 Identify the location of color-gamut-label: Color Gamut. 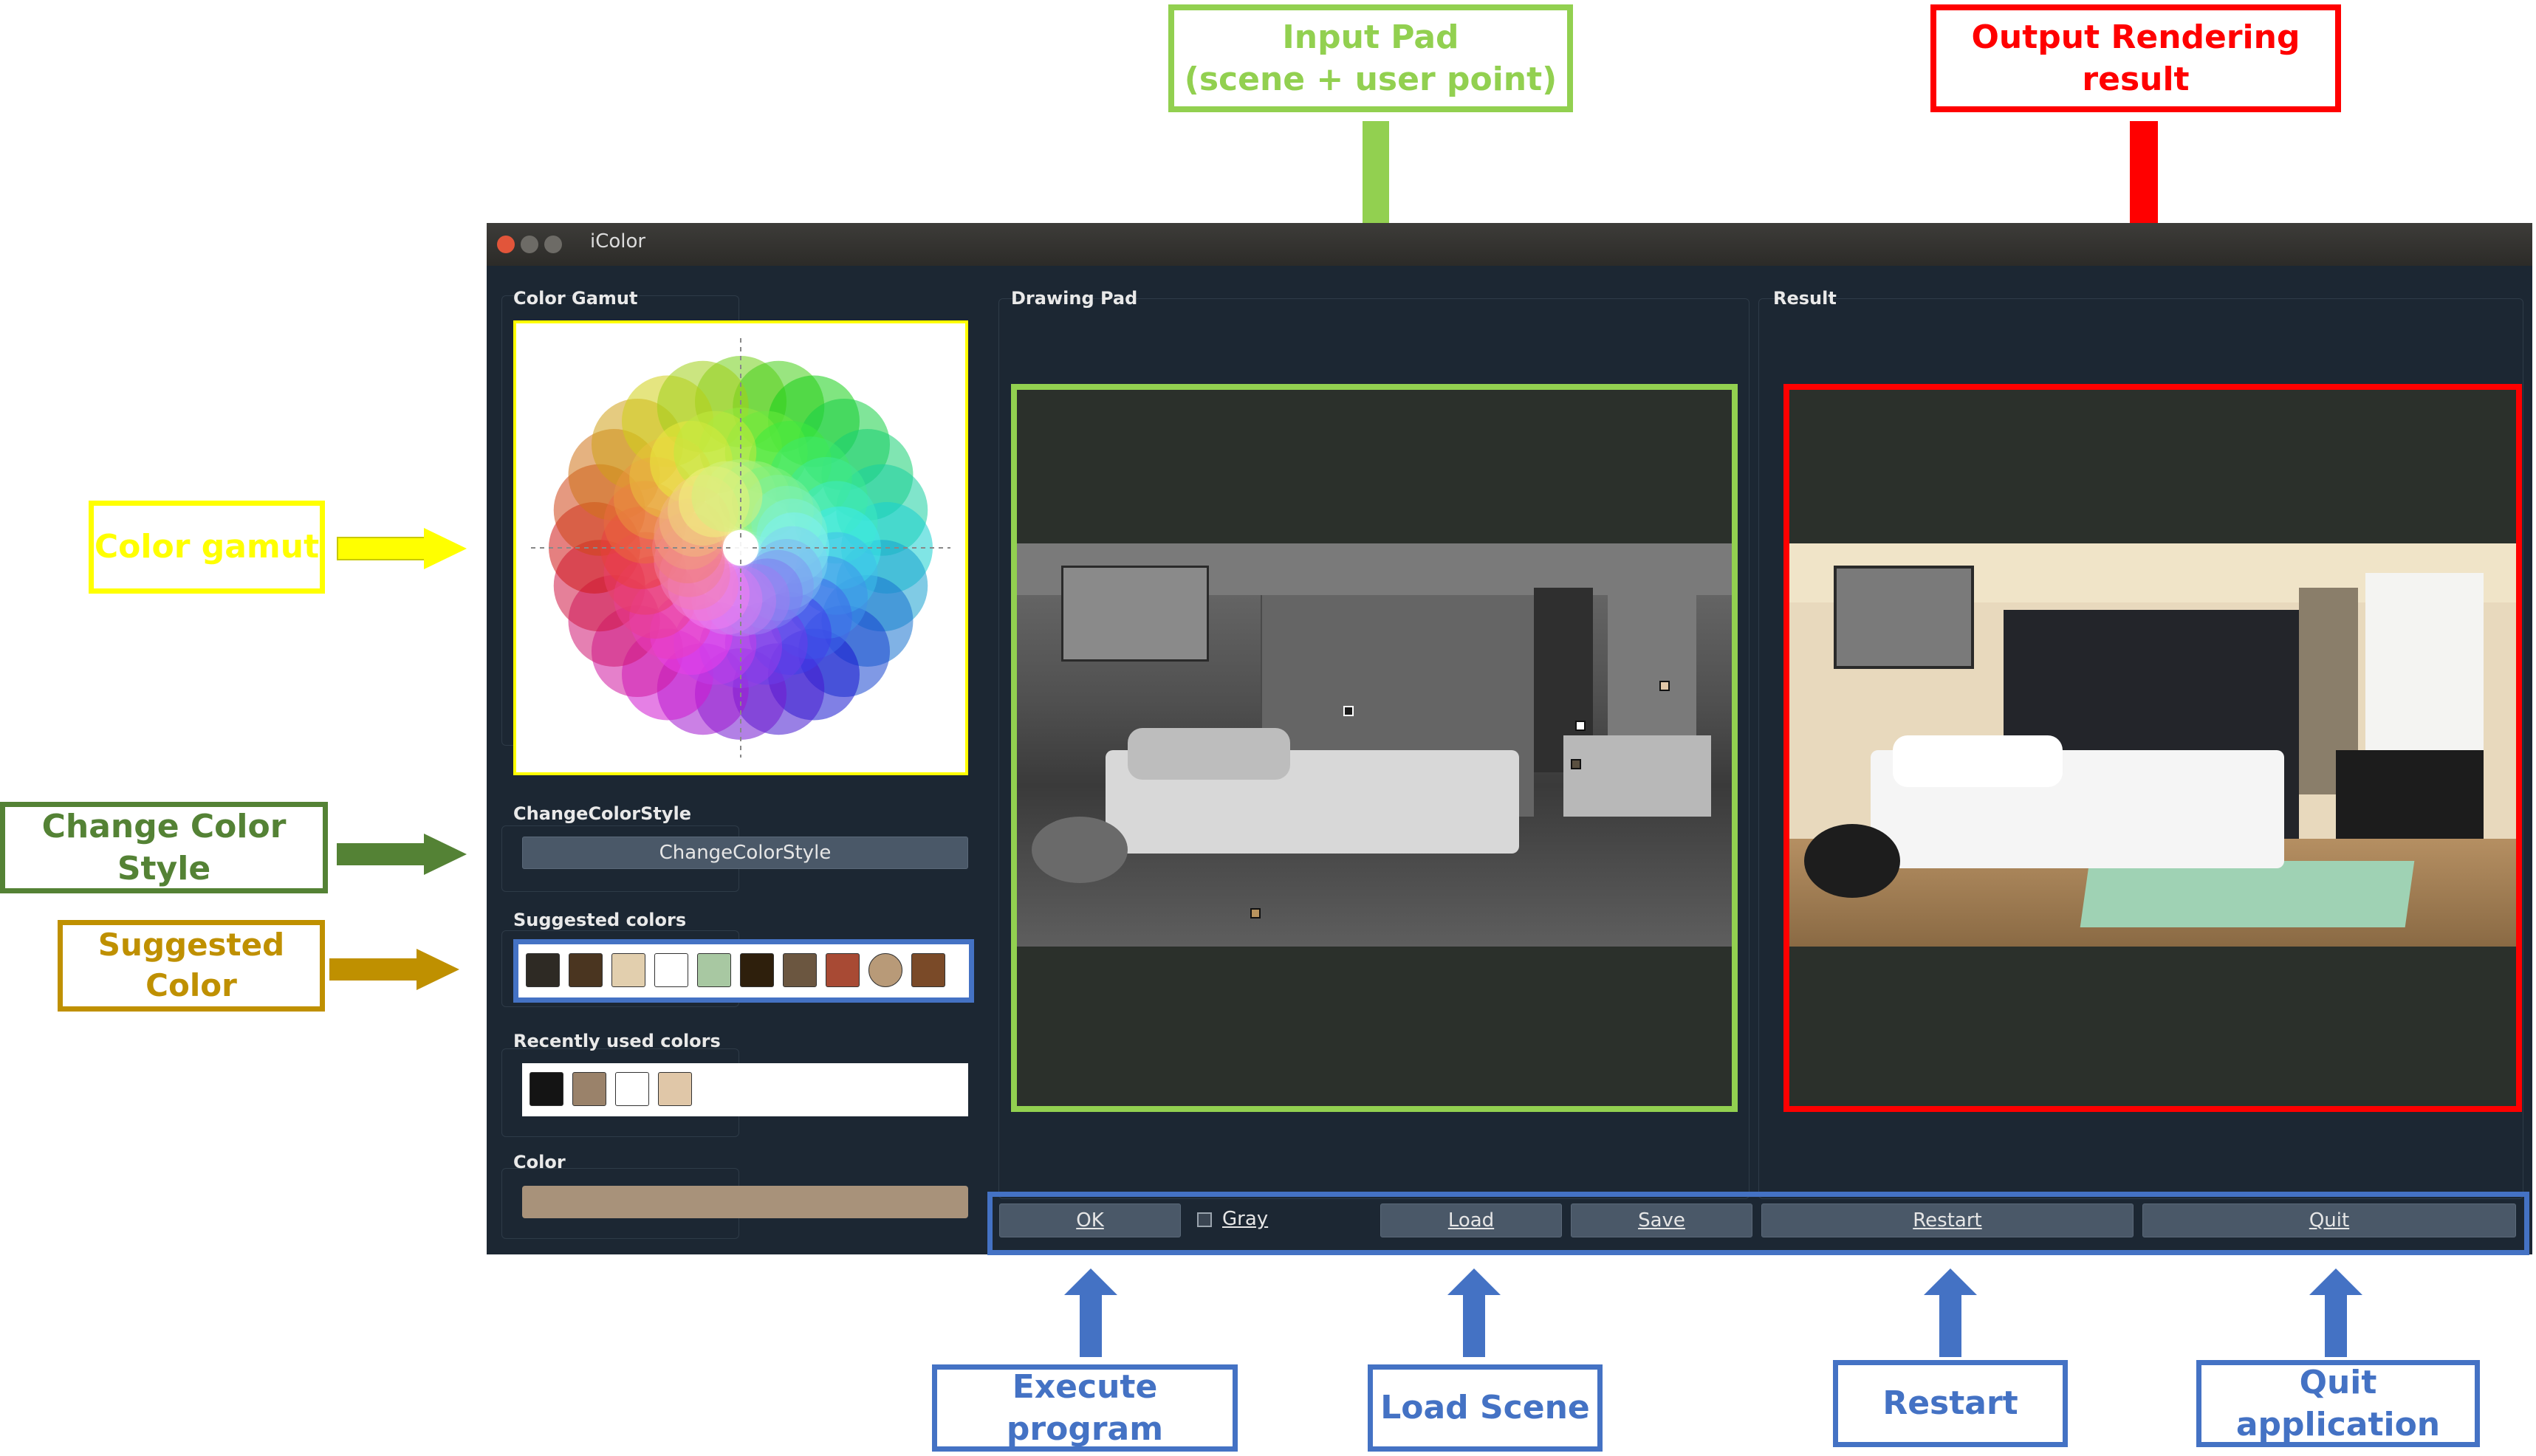
(576, 299).